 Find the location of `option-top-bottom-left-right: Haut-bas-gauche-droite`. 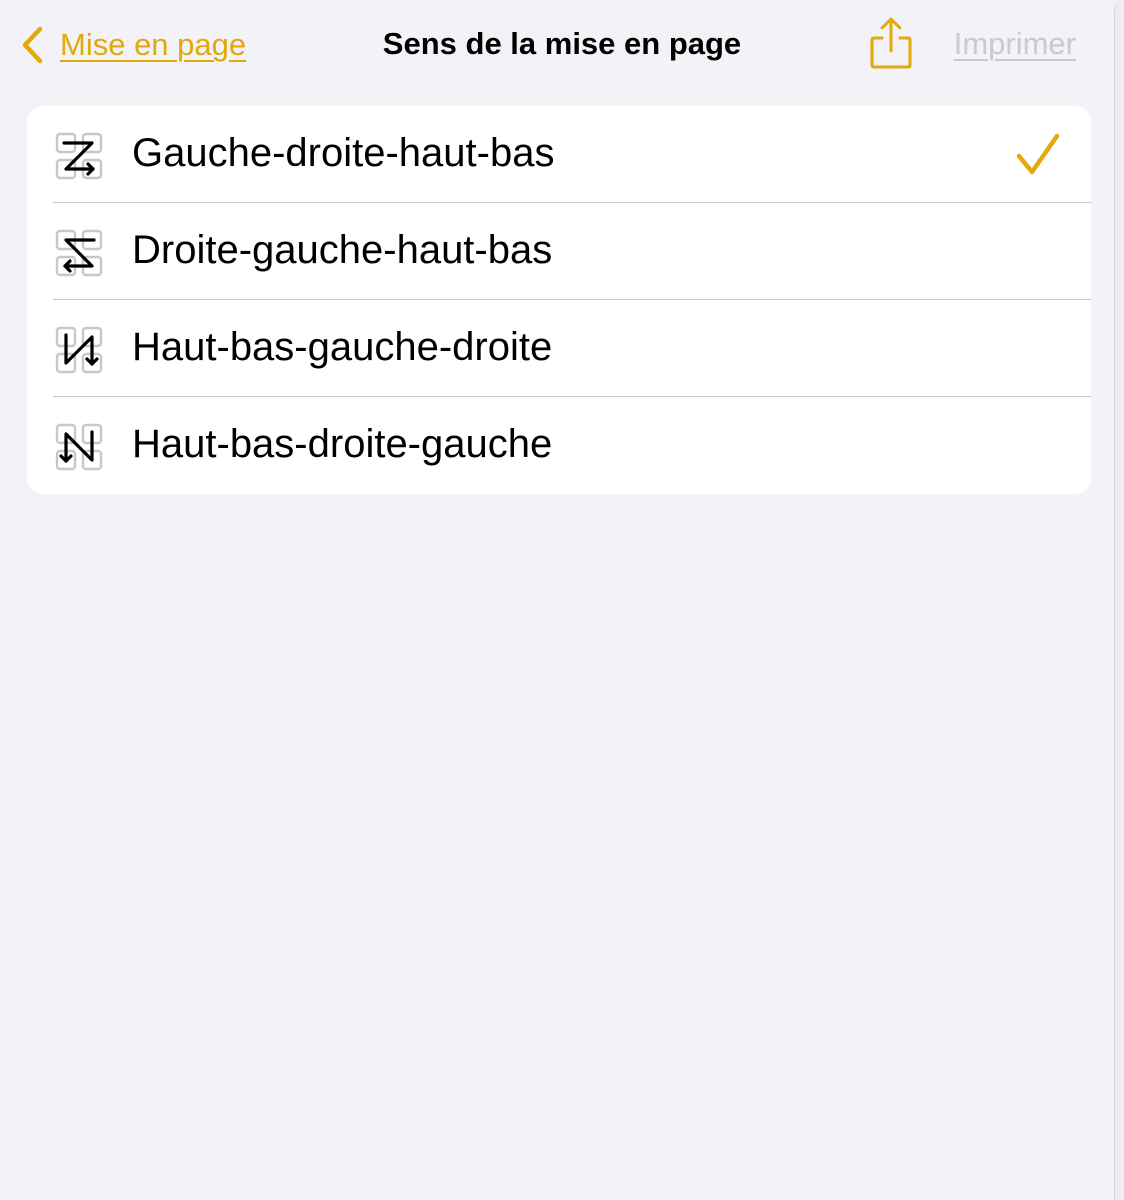

option-top-bottom-left-right: Haut-bas-gauche-droite is located at coordinates (559, 348).